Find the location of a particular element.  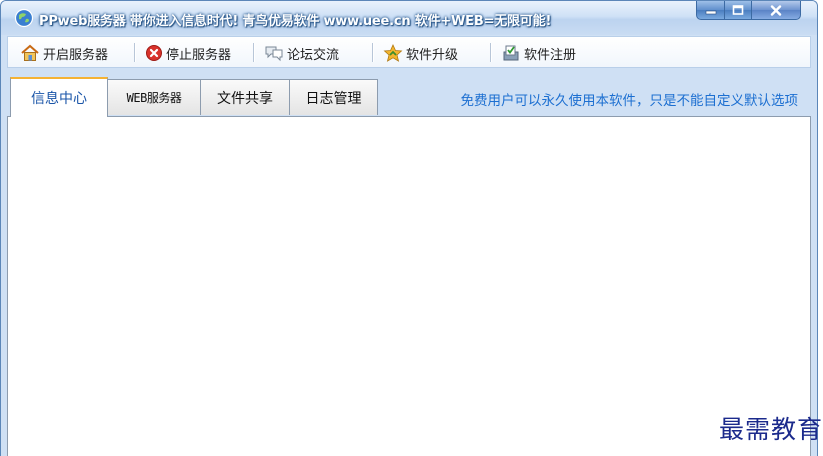

home-icon is located at coordinates (30, 52).